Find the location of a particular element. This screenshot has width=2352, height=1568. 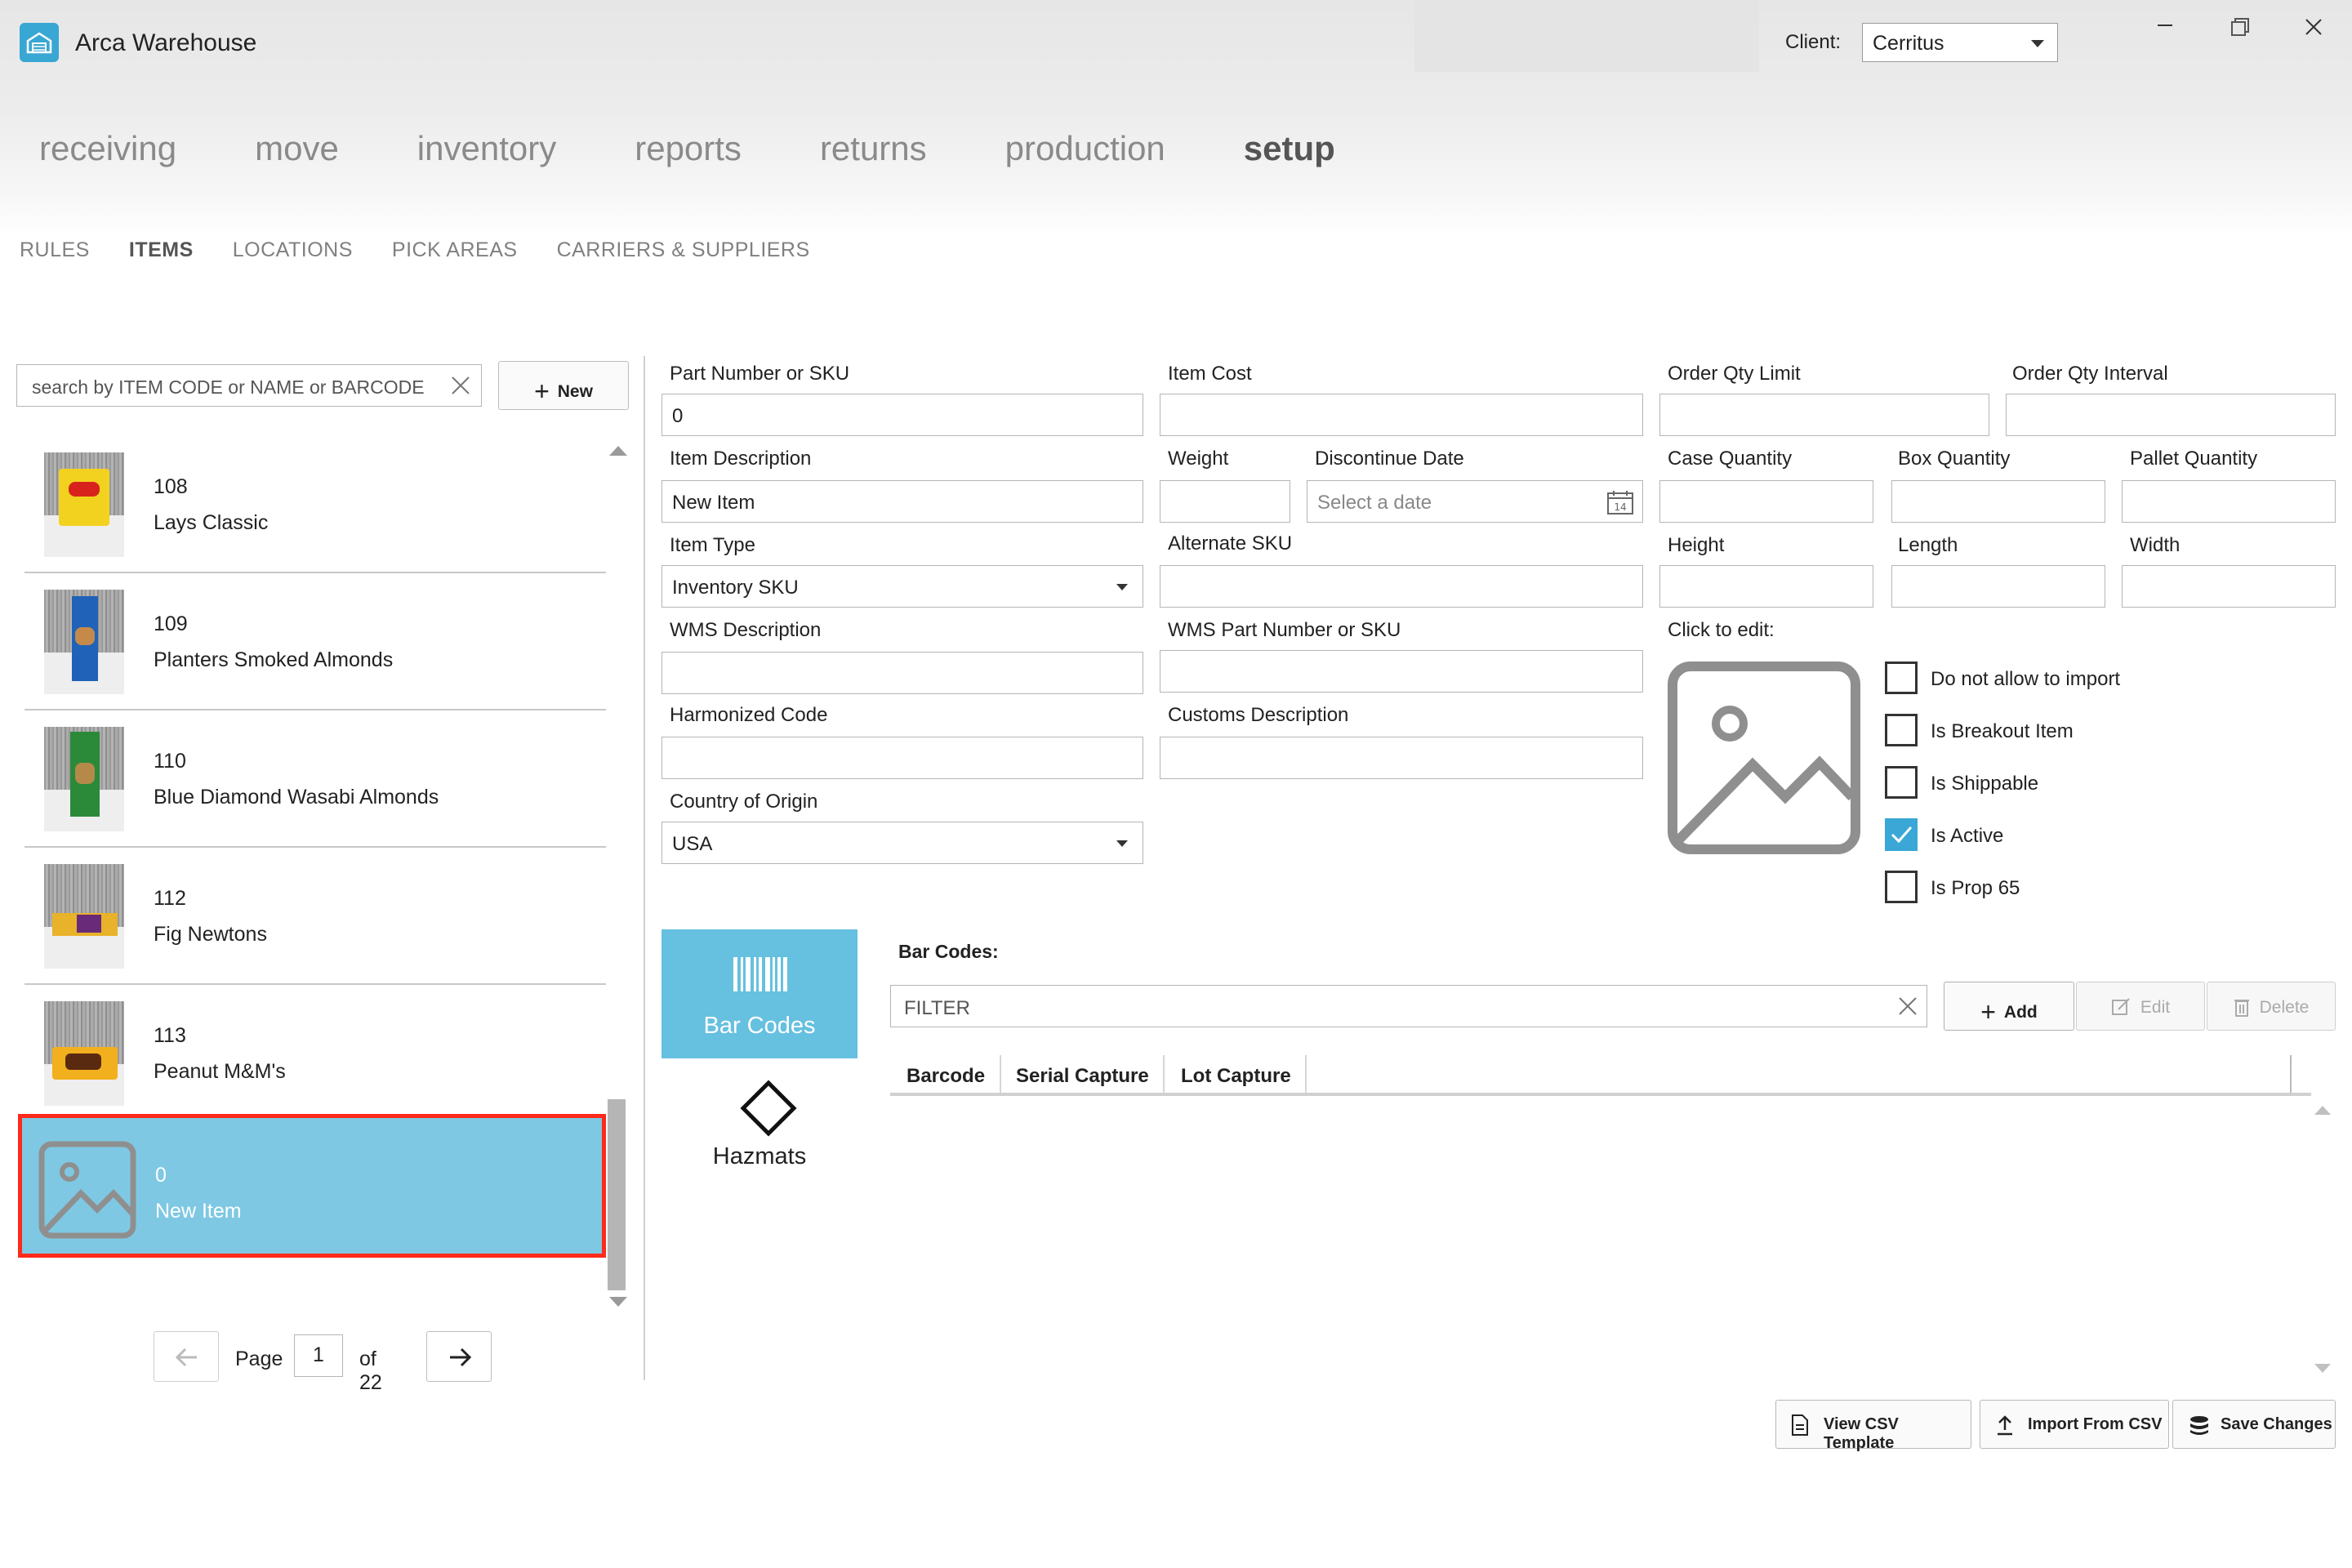

add-barcode-button: + Add is located at coordinates (2009, 1007).